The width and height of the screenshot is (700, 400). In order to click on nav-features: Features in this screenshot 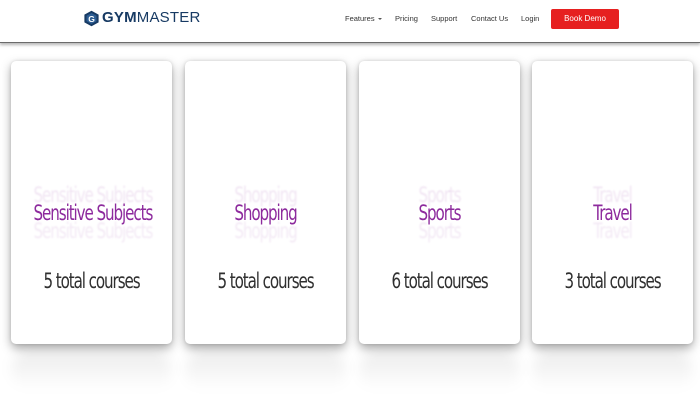, I will do `click(363, 19)`.